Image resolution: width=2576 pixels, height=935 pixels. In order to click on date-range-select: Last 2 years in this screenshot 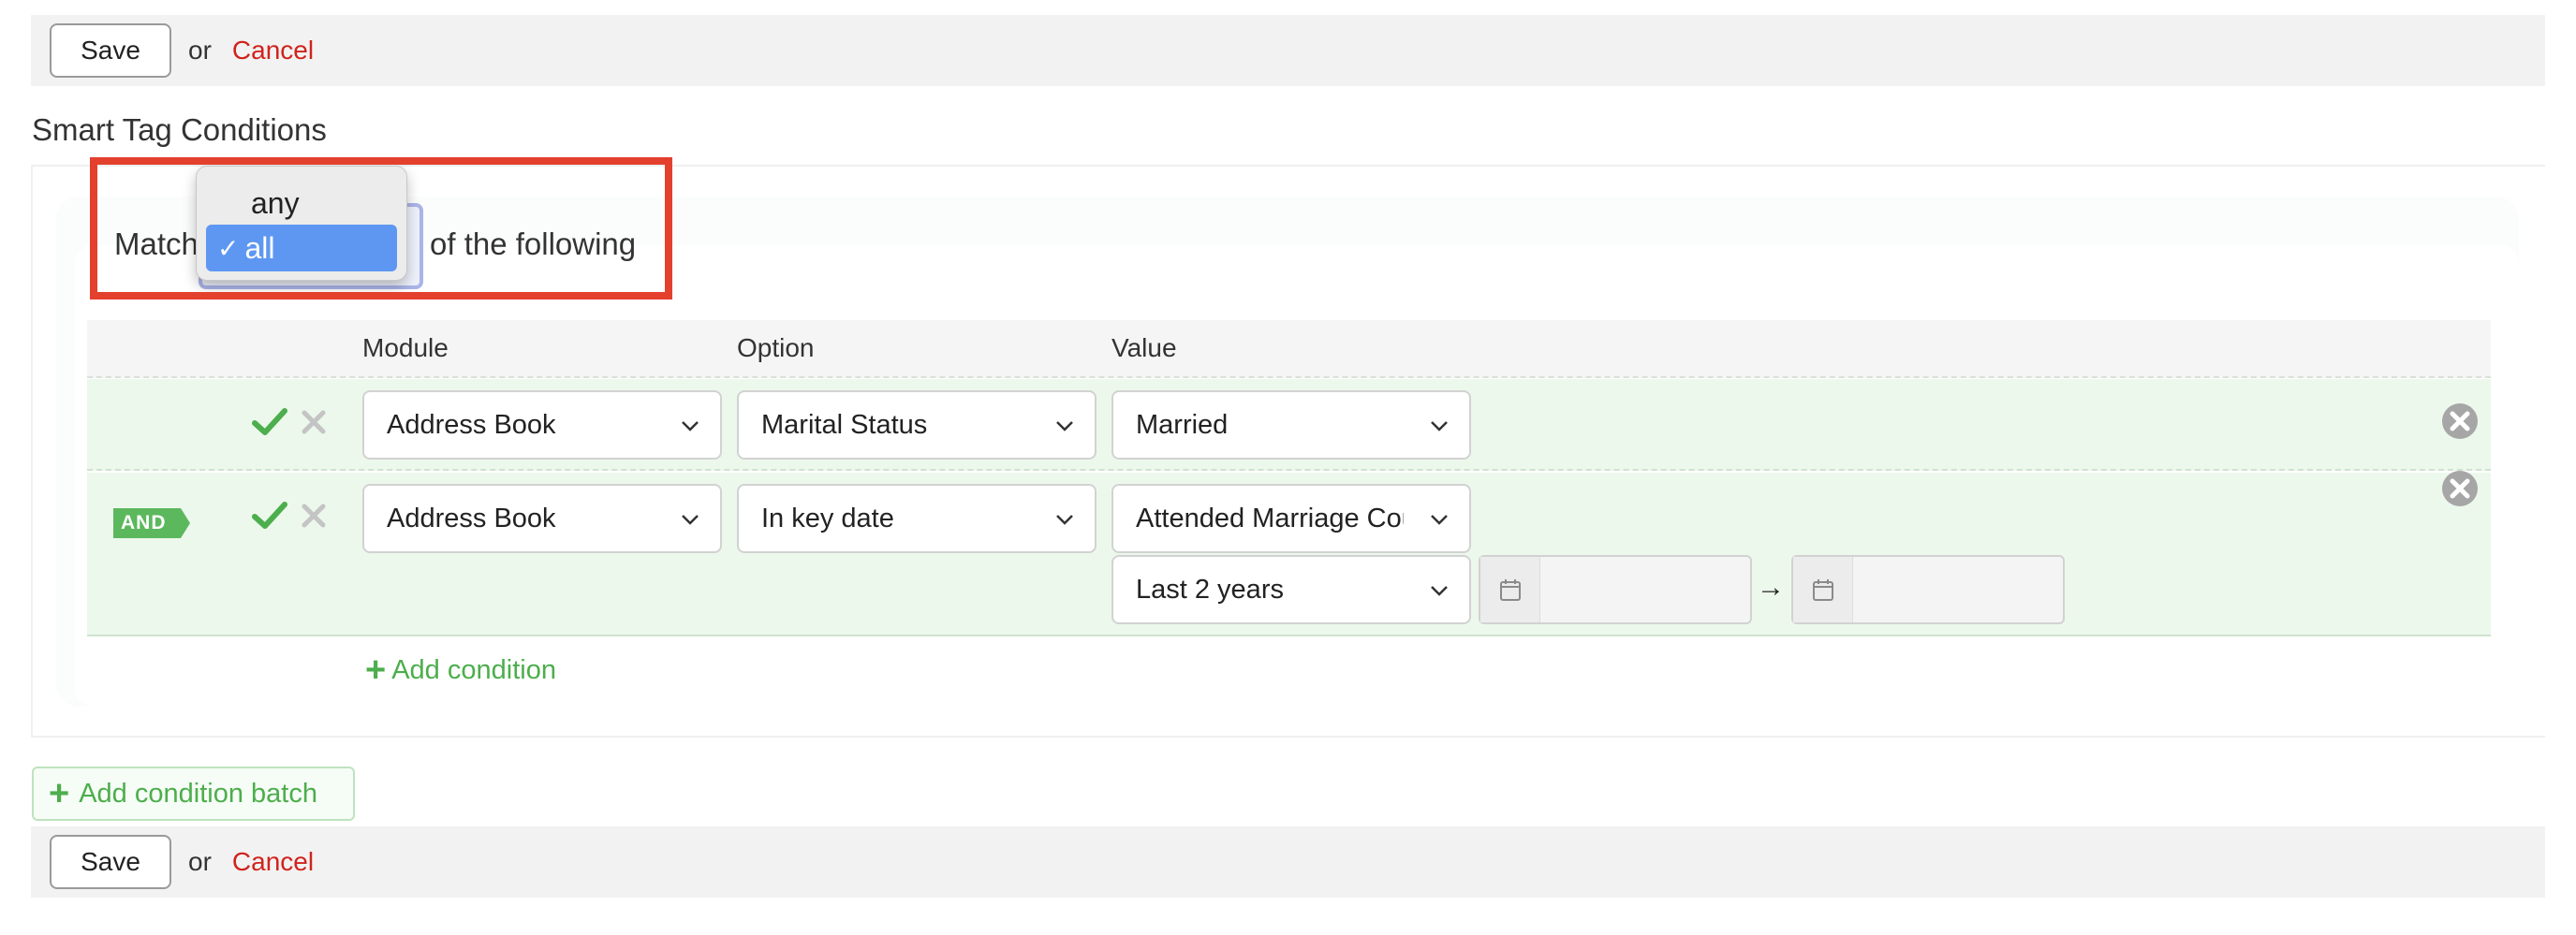, I will do `click(1291, 589)`.